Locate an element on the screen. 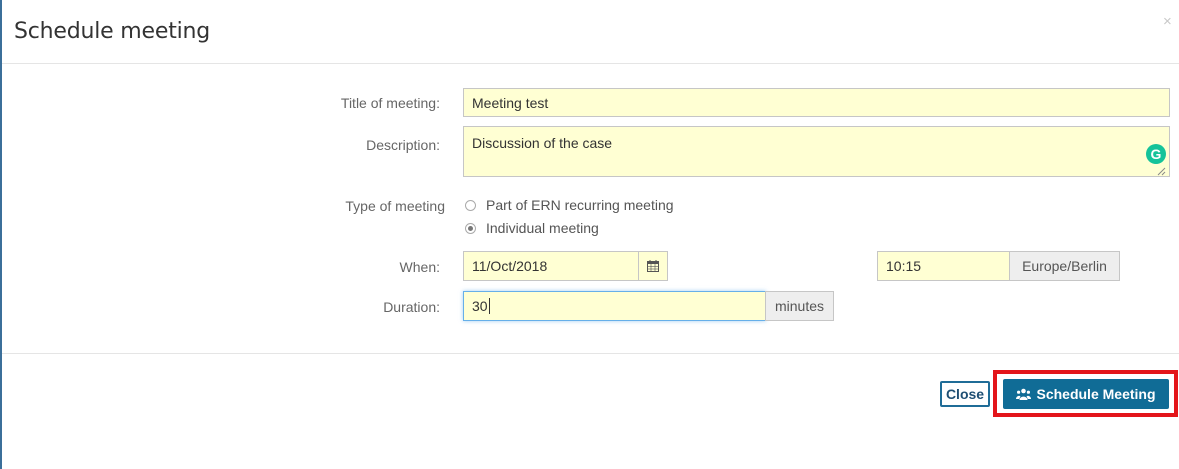  duration-value: 30 is located at coordinates (480, 306).